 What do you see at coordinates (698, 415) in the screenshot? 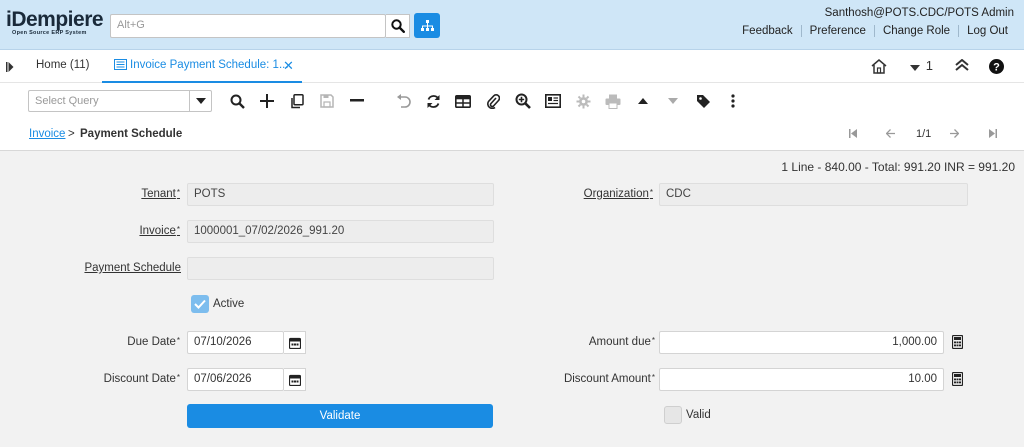
I see `valid-label: Valid` at bounding box center [698, 415].